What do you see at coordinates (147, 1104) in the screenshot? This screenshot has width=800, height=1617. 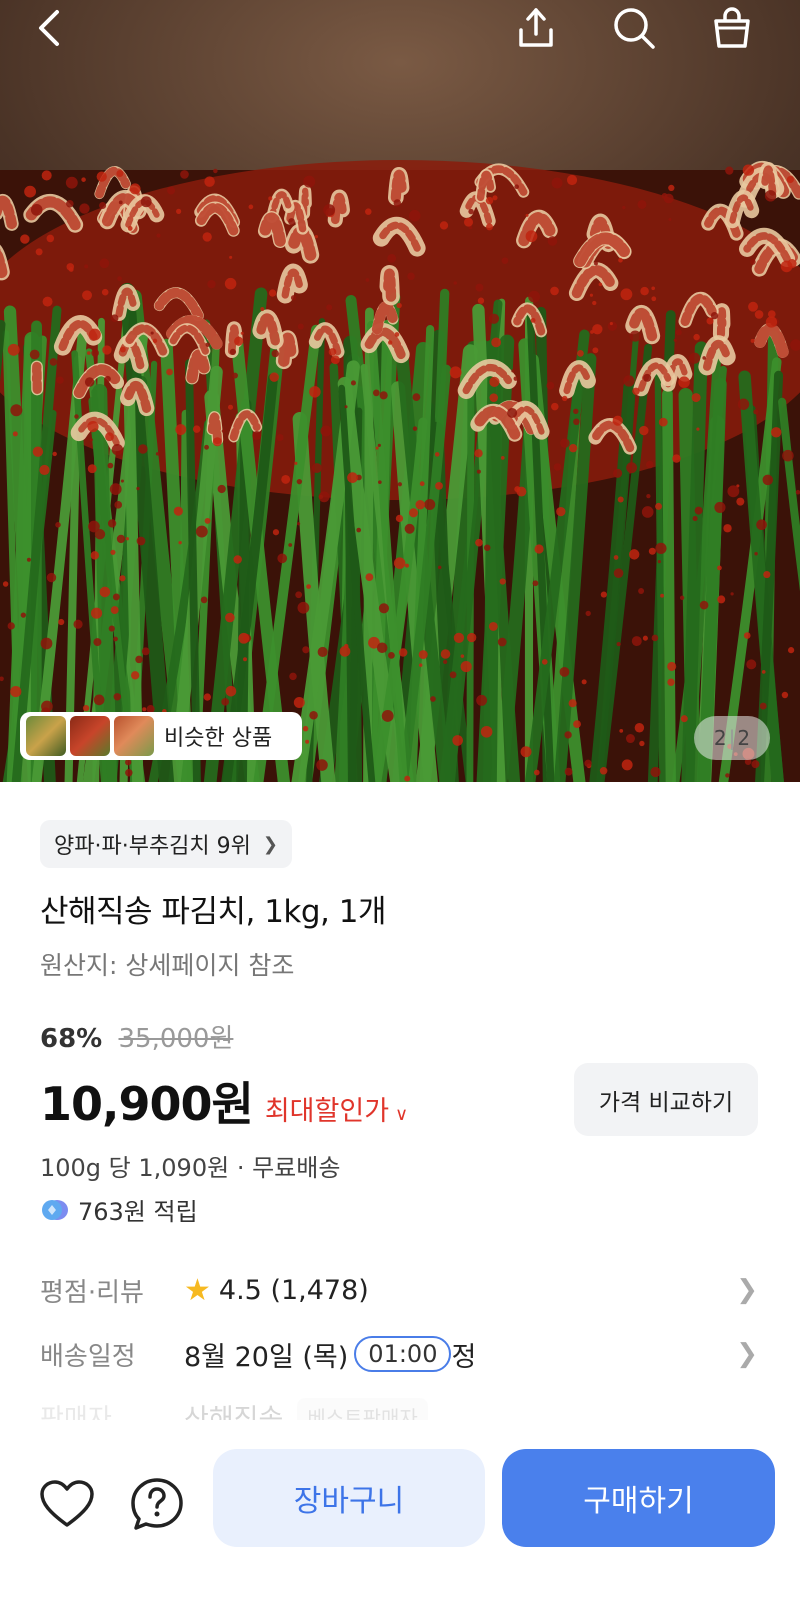 I see `sale-price: 10,900원` at bounding box center [147, 1104].